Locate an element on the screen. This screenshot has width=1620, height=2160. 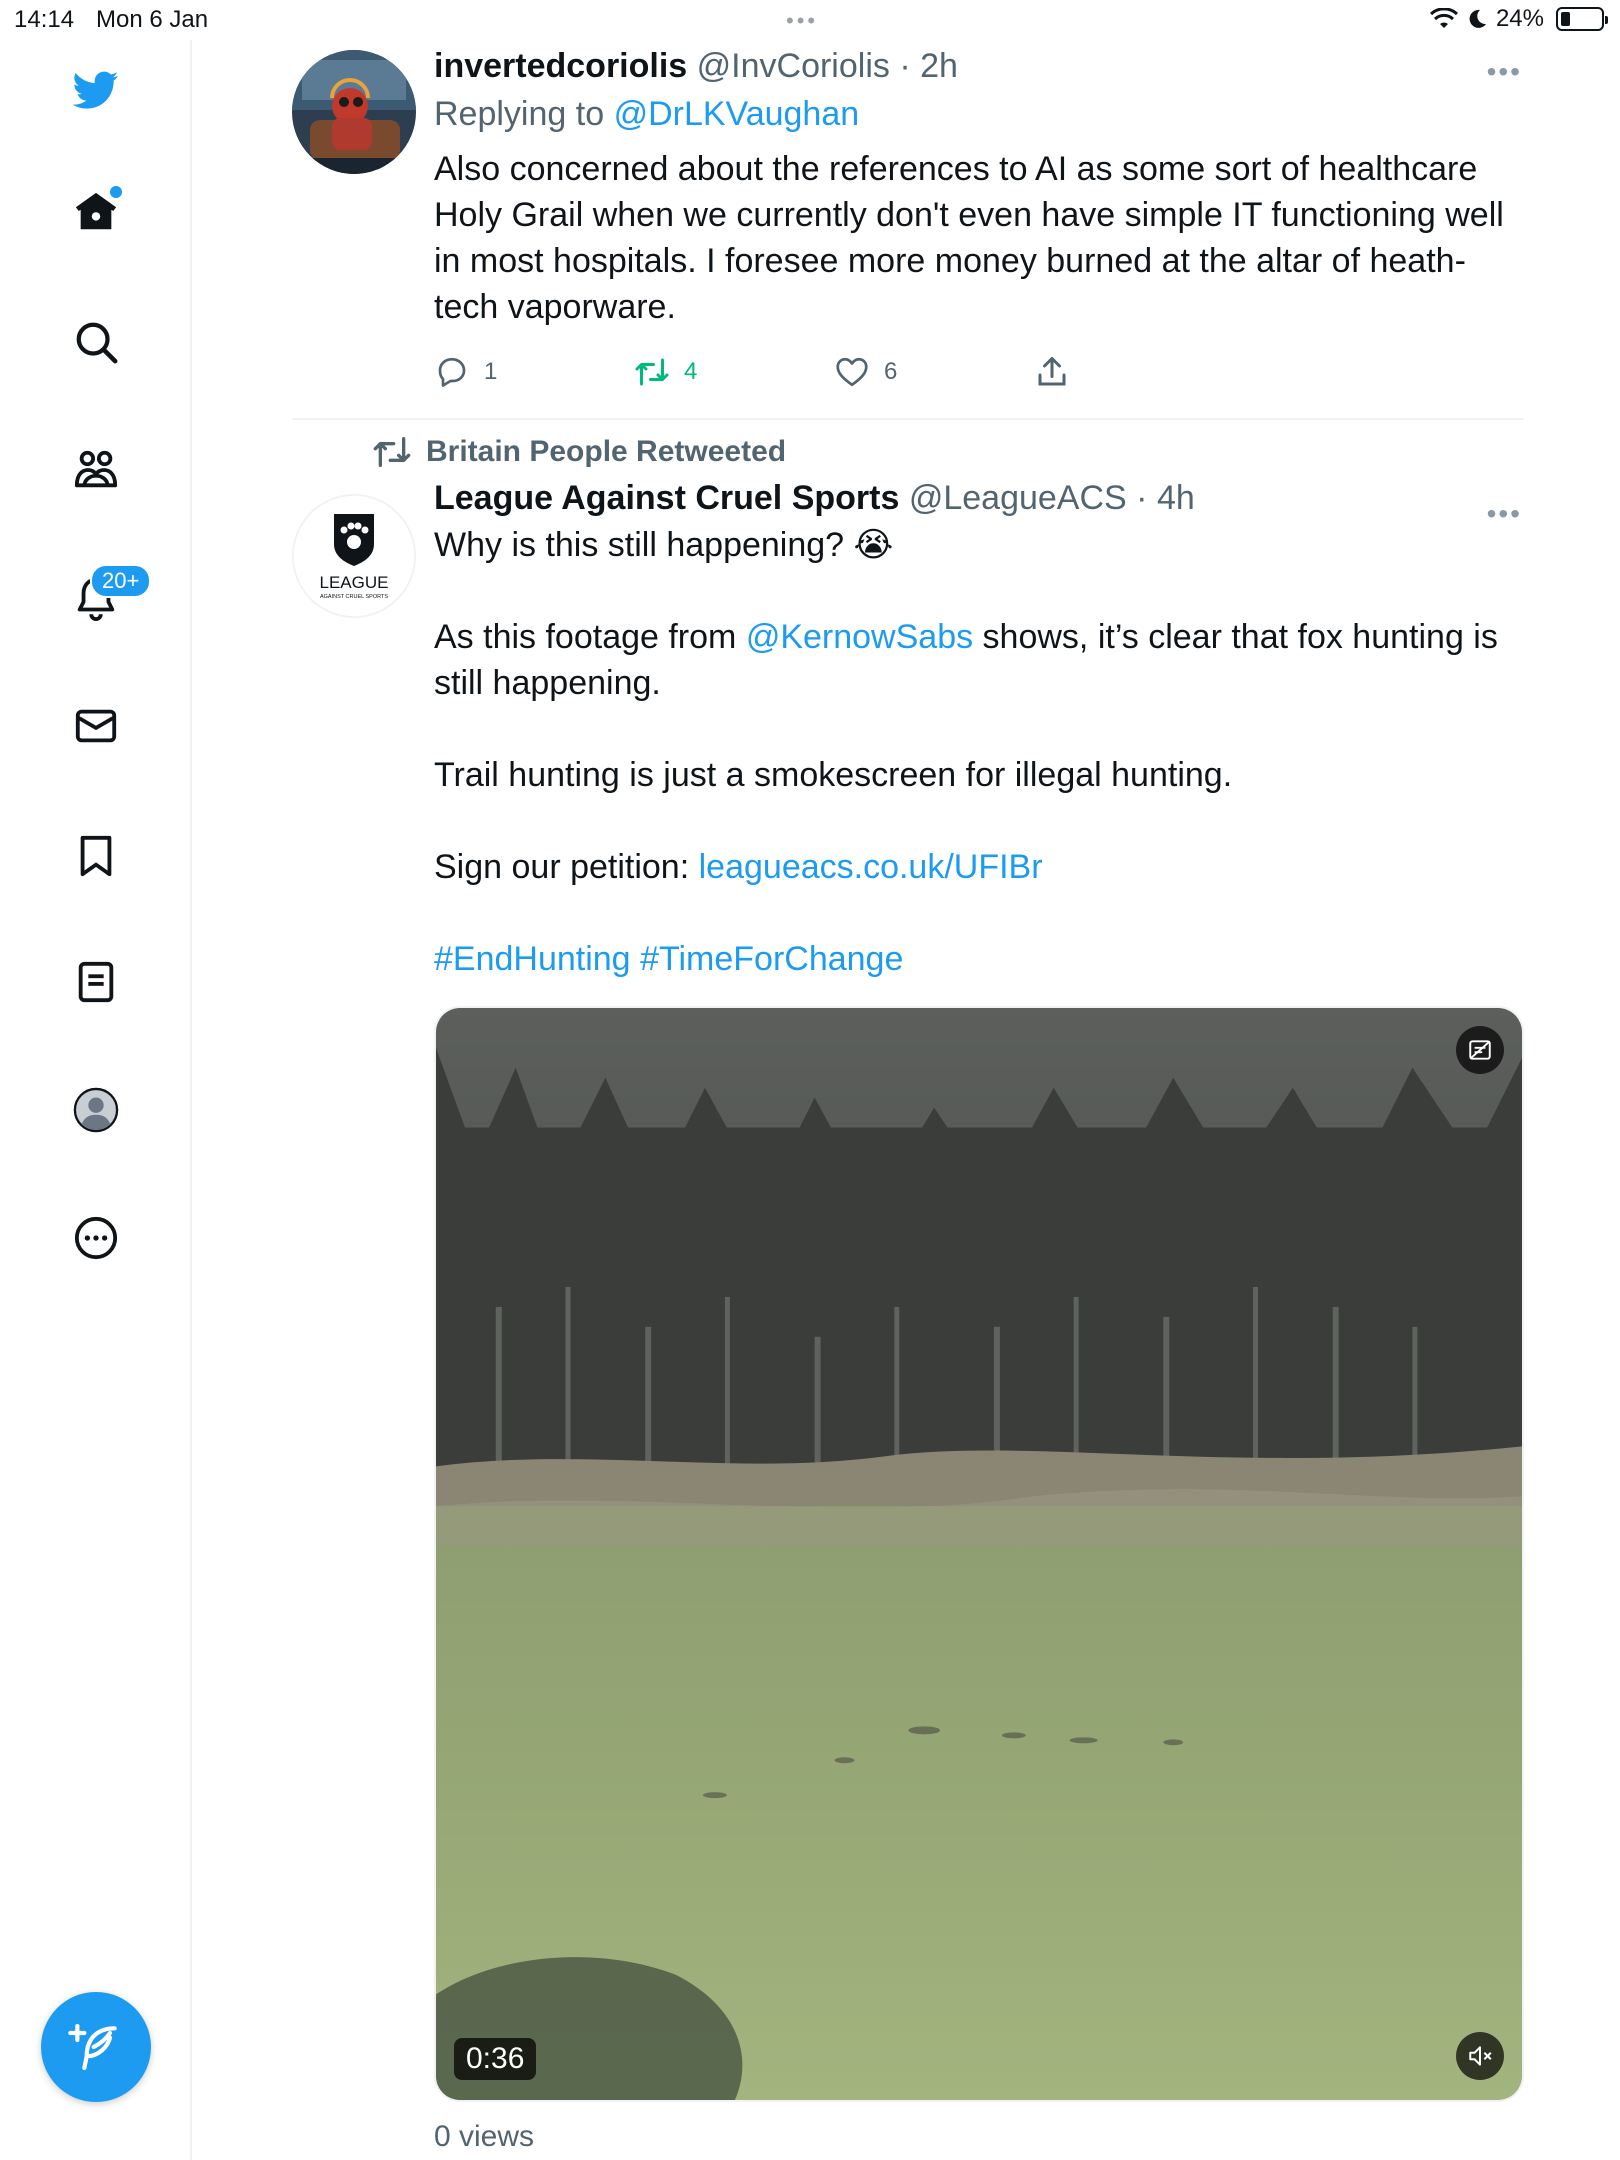
tweet-paragraph-4: Sign our petition: leagueacs.co.uk/UFIBr is located at coordinates (979, 867).